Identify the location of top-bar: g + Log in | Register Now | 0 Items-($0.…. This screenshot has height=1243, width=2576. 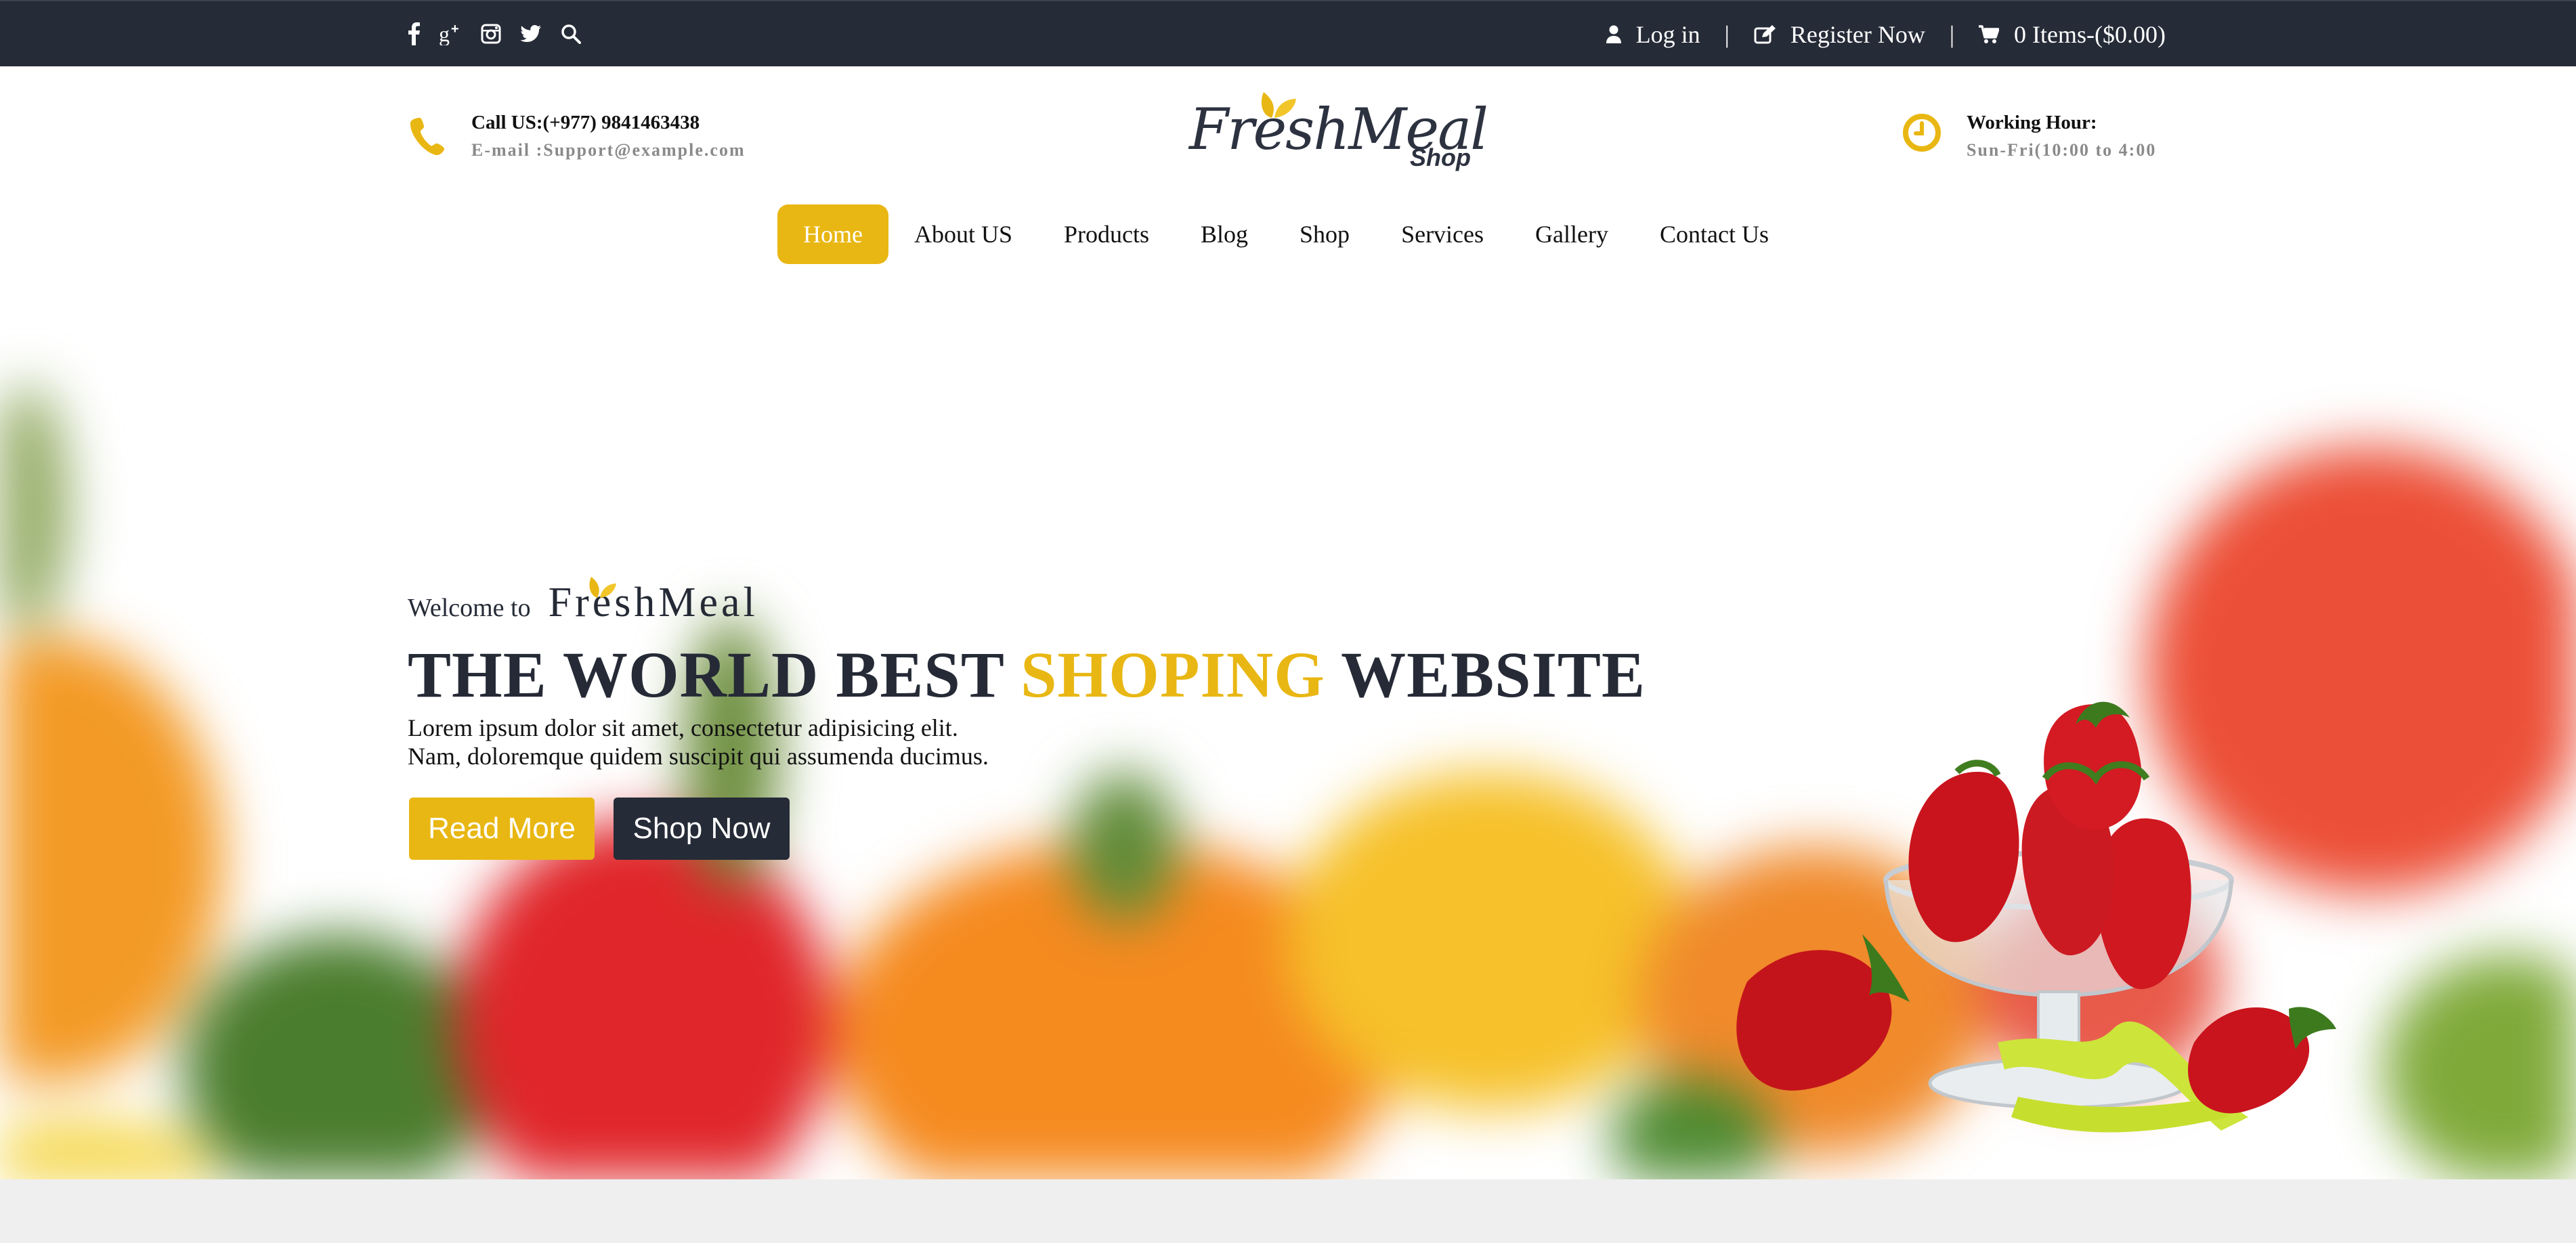
(1288, 33).